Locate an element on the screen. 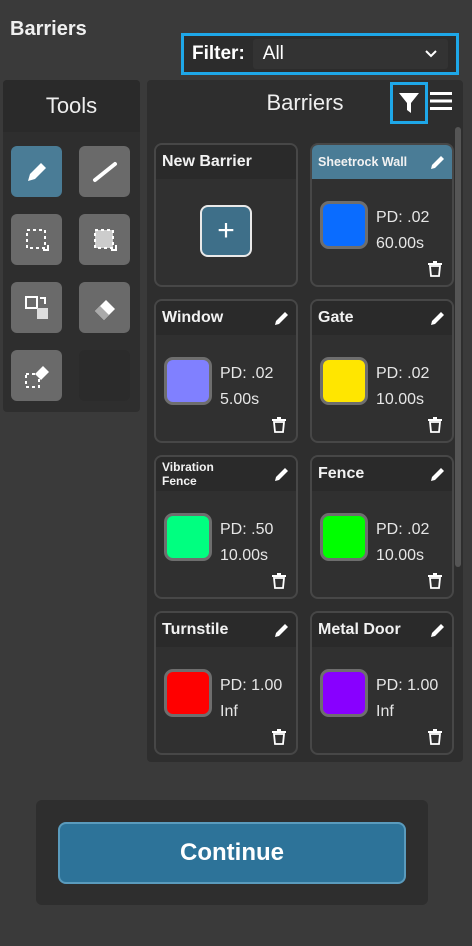  card-title: Turnstile is located at coordinates (226, 630).